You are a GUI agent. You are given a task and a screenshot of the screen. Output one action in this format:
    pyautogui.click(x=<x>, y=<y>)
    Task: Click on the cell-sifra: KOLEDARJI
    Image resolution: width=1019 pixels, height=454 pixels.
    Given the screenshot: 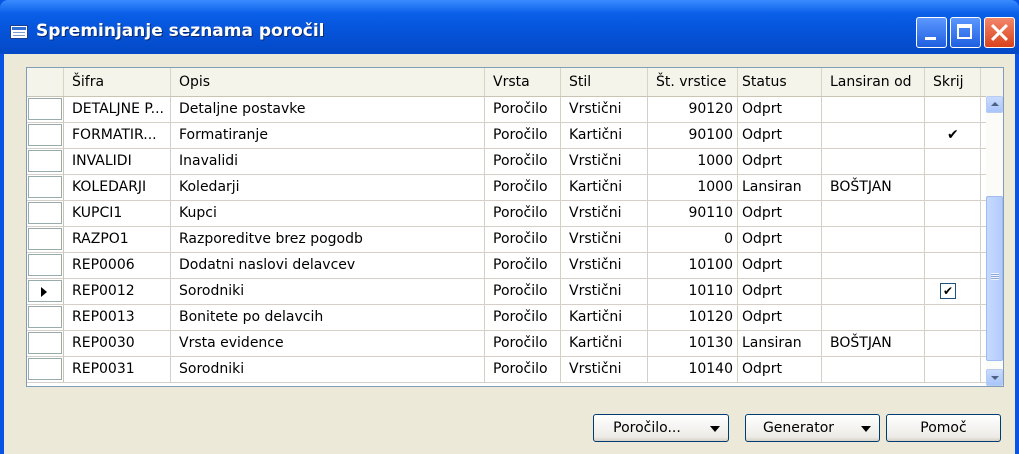 What is the action you would take?
    pyautogui.click(x=117, y=187)
    